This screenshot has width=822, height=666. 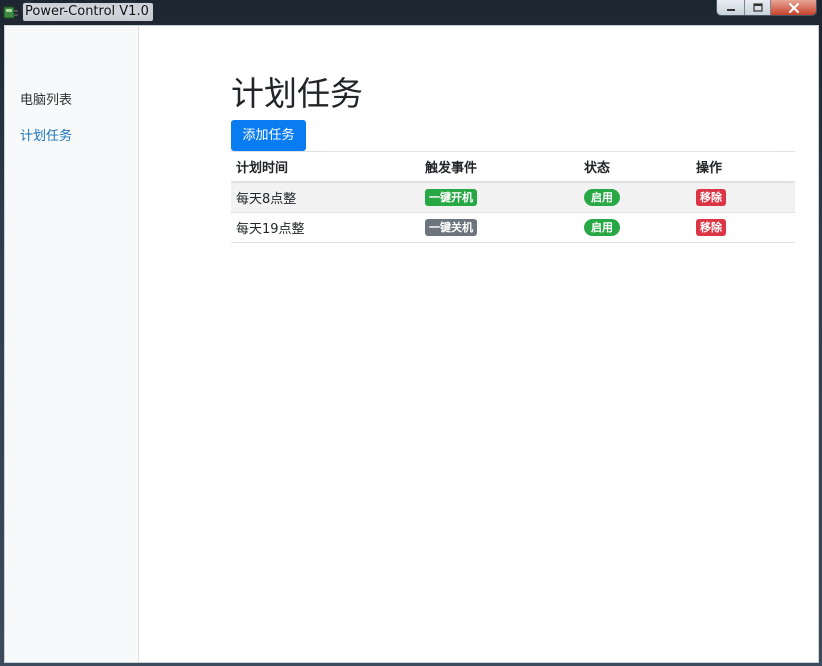 I want to click on sidebar-item-computer-list: 电脑列表, so click(x=46, y=101).